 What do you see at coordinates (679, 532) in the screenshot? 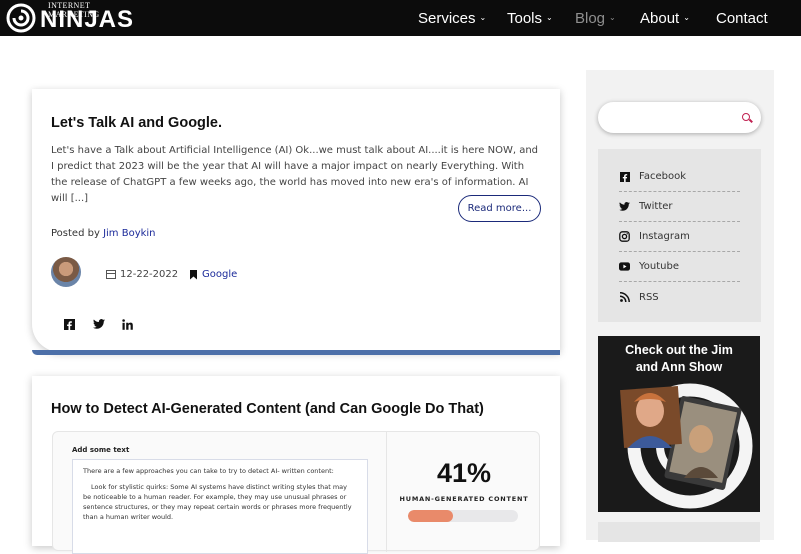
I see `sidebar-widget` at bounding box center [679, 532].